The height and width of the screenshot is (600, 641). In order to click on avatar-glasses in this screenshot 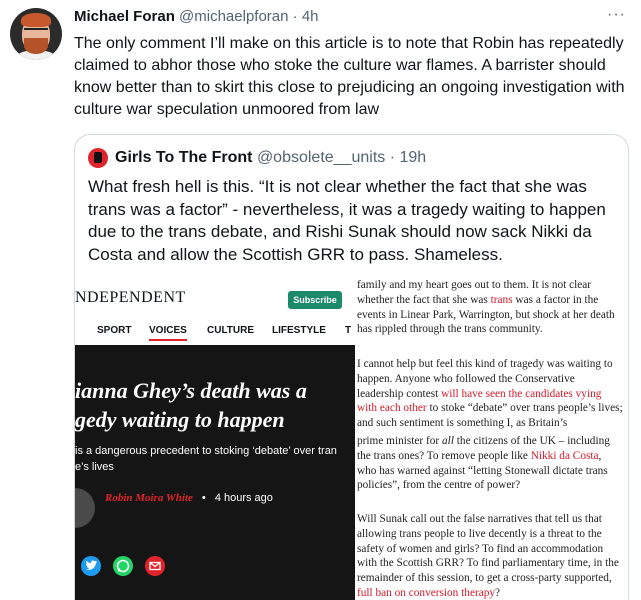, I will do `click(36, 32)`.